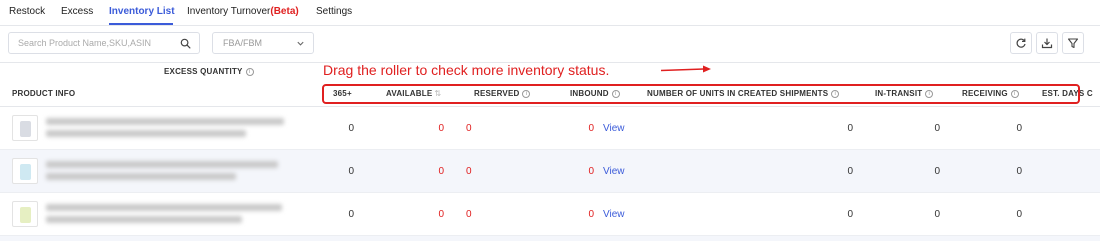 Image resolution: width=1100 pixels, height=241 pixels. Describe the element at coordinates (89, 43) in the screenshot. I see `search-input` at that location.